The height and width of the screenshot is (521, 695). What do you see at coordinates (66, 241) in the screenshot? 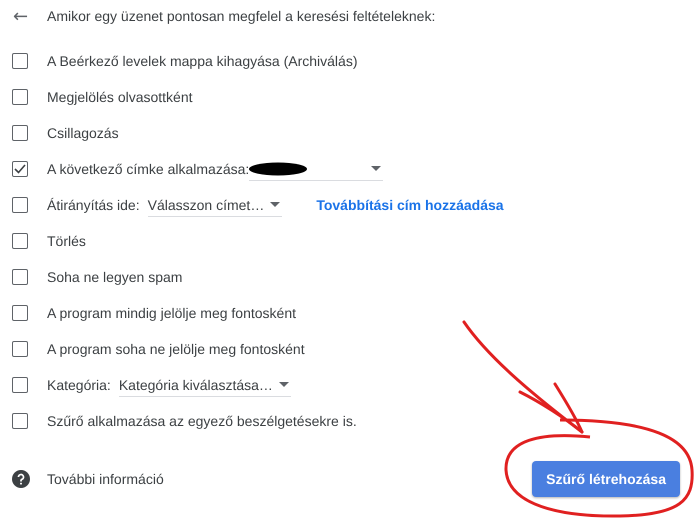
I see `option-label: Törlés` at bounding box center [66, 241].